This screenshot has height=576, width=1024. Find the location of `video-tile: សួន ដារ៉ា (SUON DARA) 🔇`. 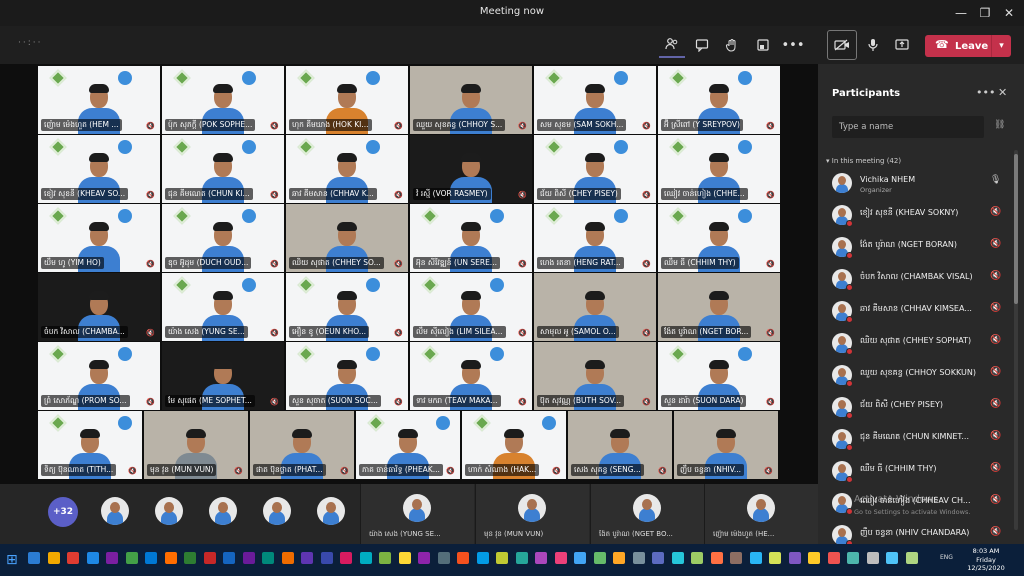

video-tile: សួន ដារ៉ា (SUON DARA) 🔇 is located at coordinates (719, 376).